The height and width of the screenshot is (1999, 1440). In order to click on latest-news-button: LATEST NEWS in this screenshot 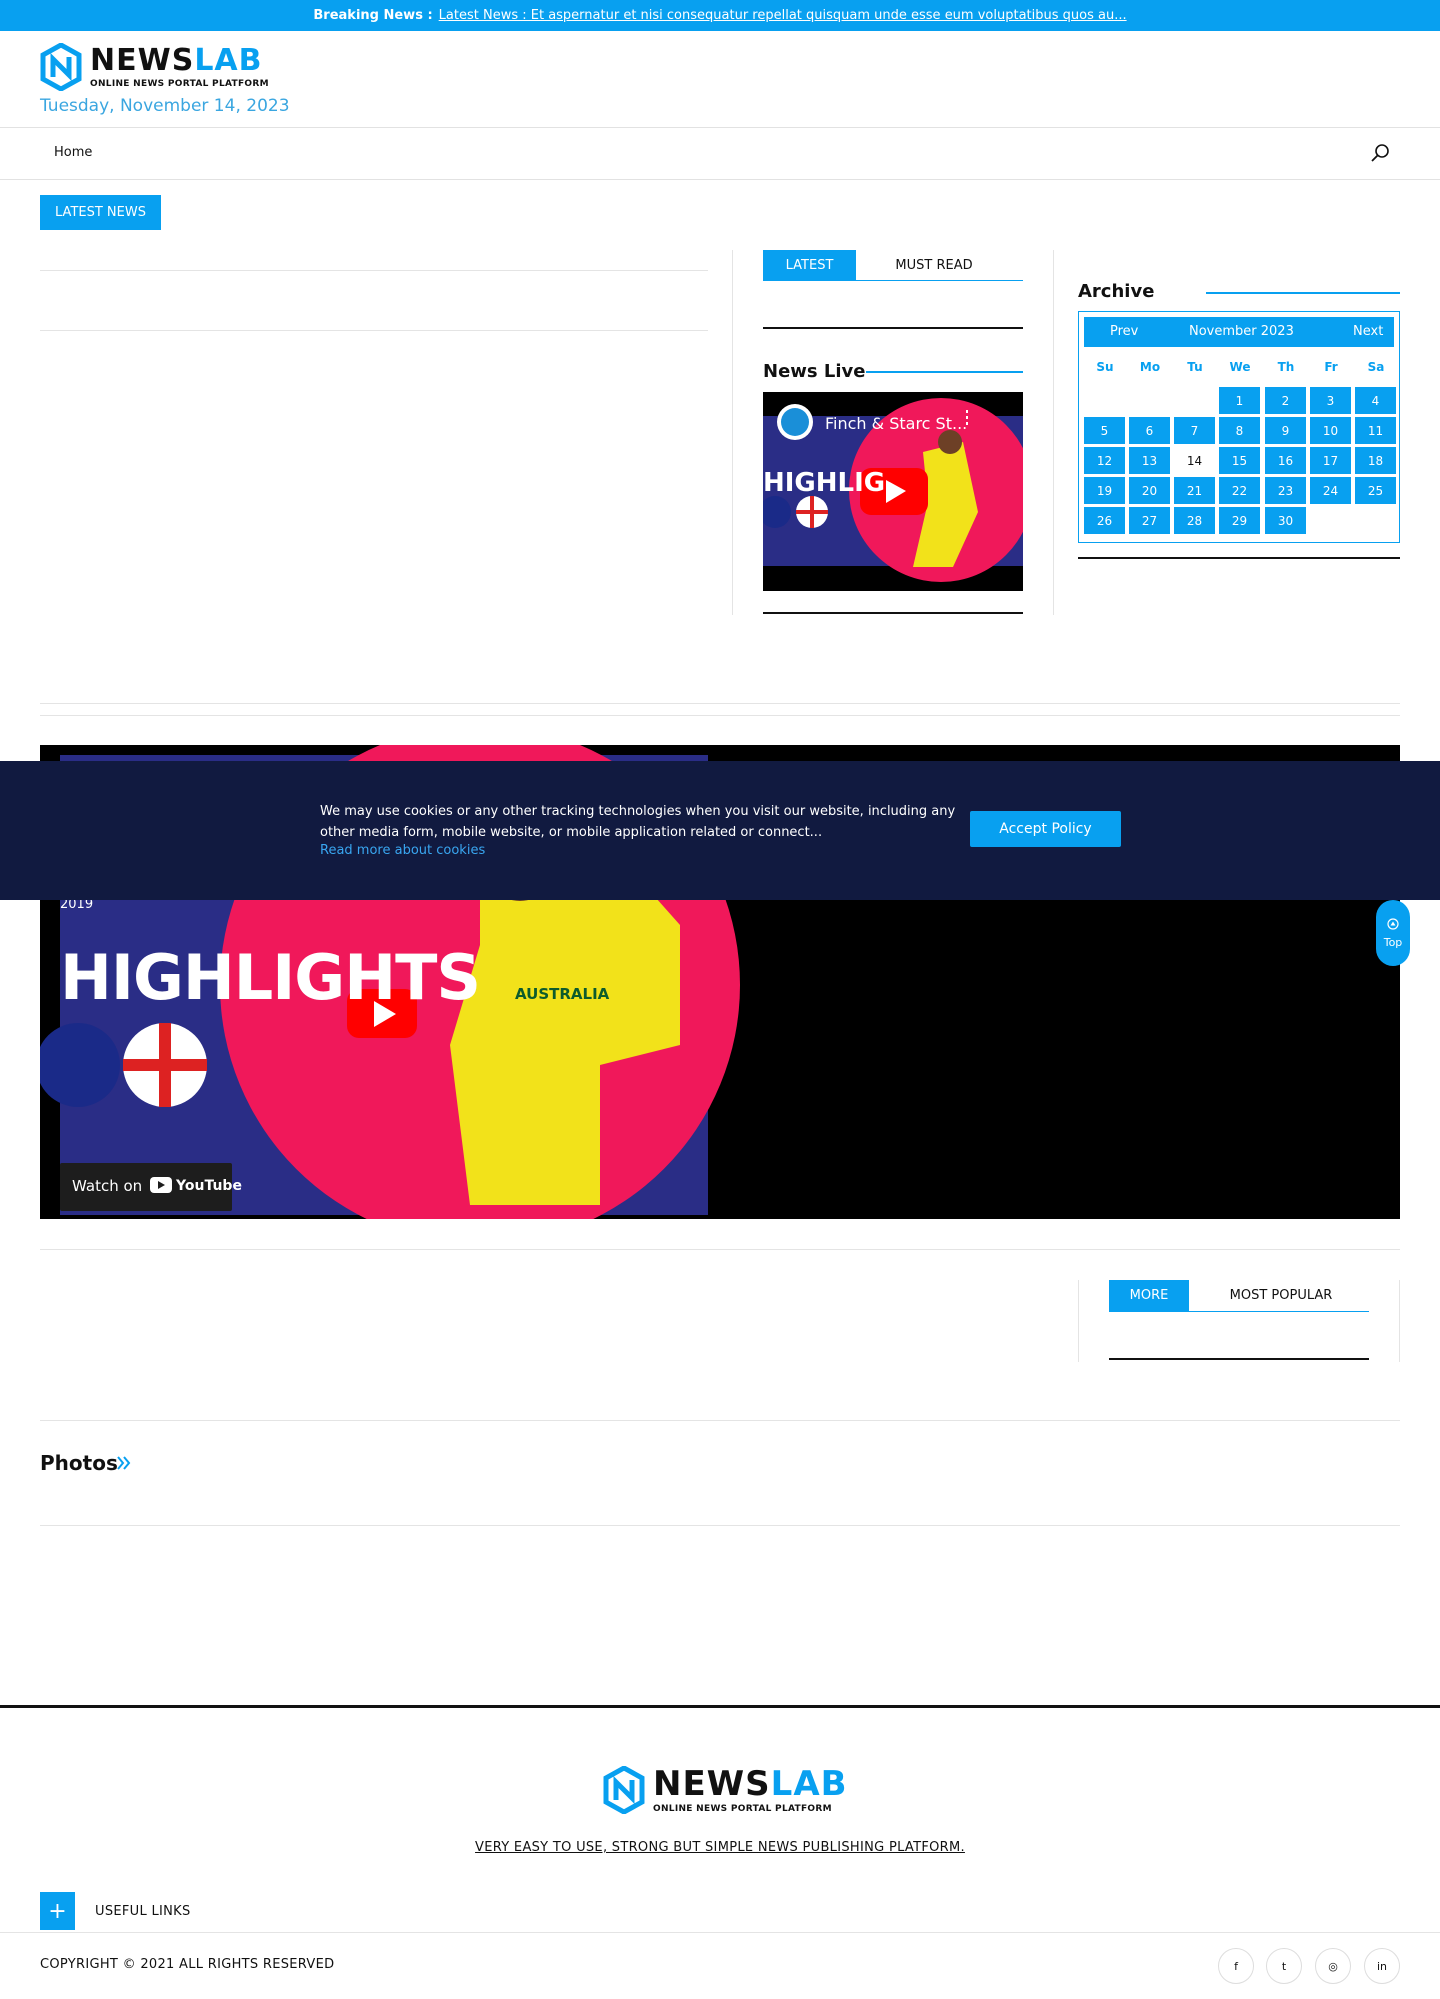, I will do `click(100, 212)`.